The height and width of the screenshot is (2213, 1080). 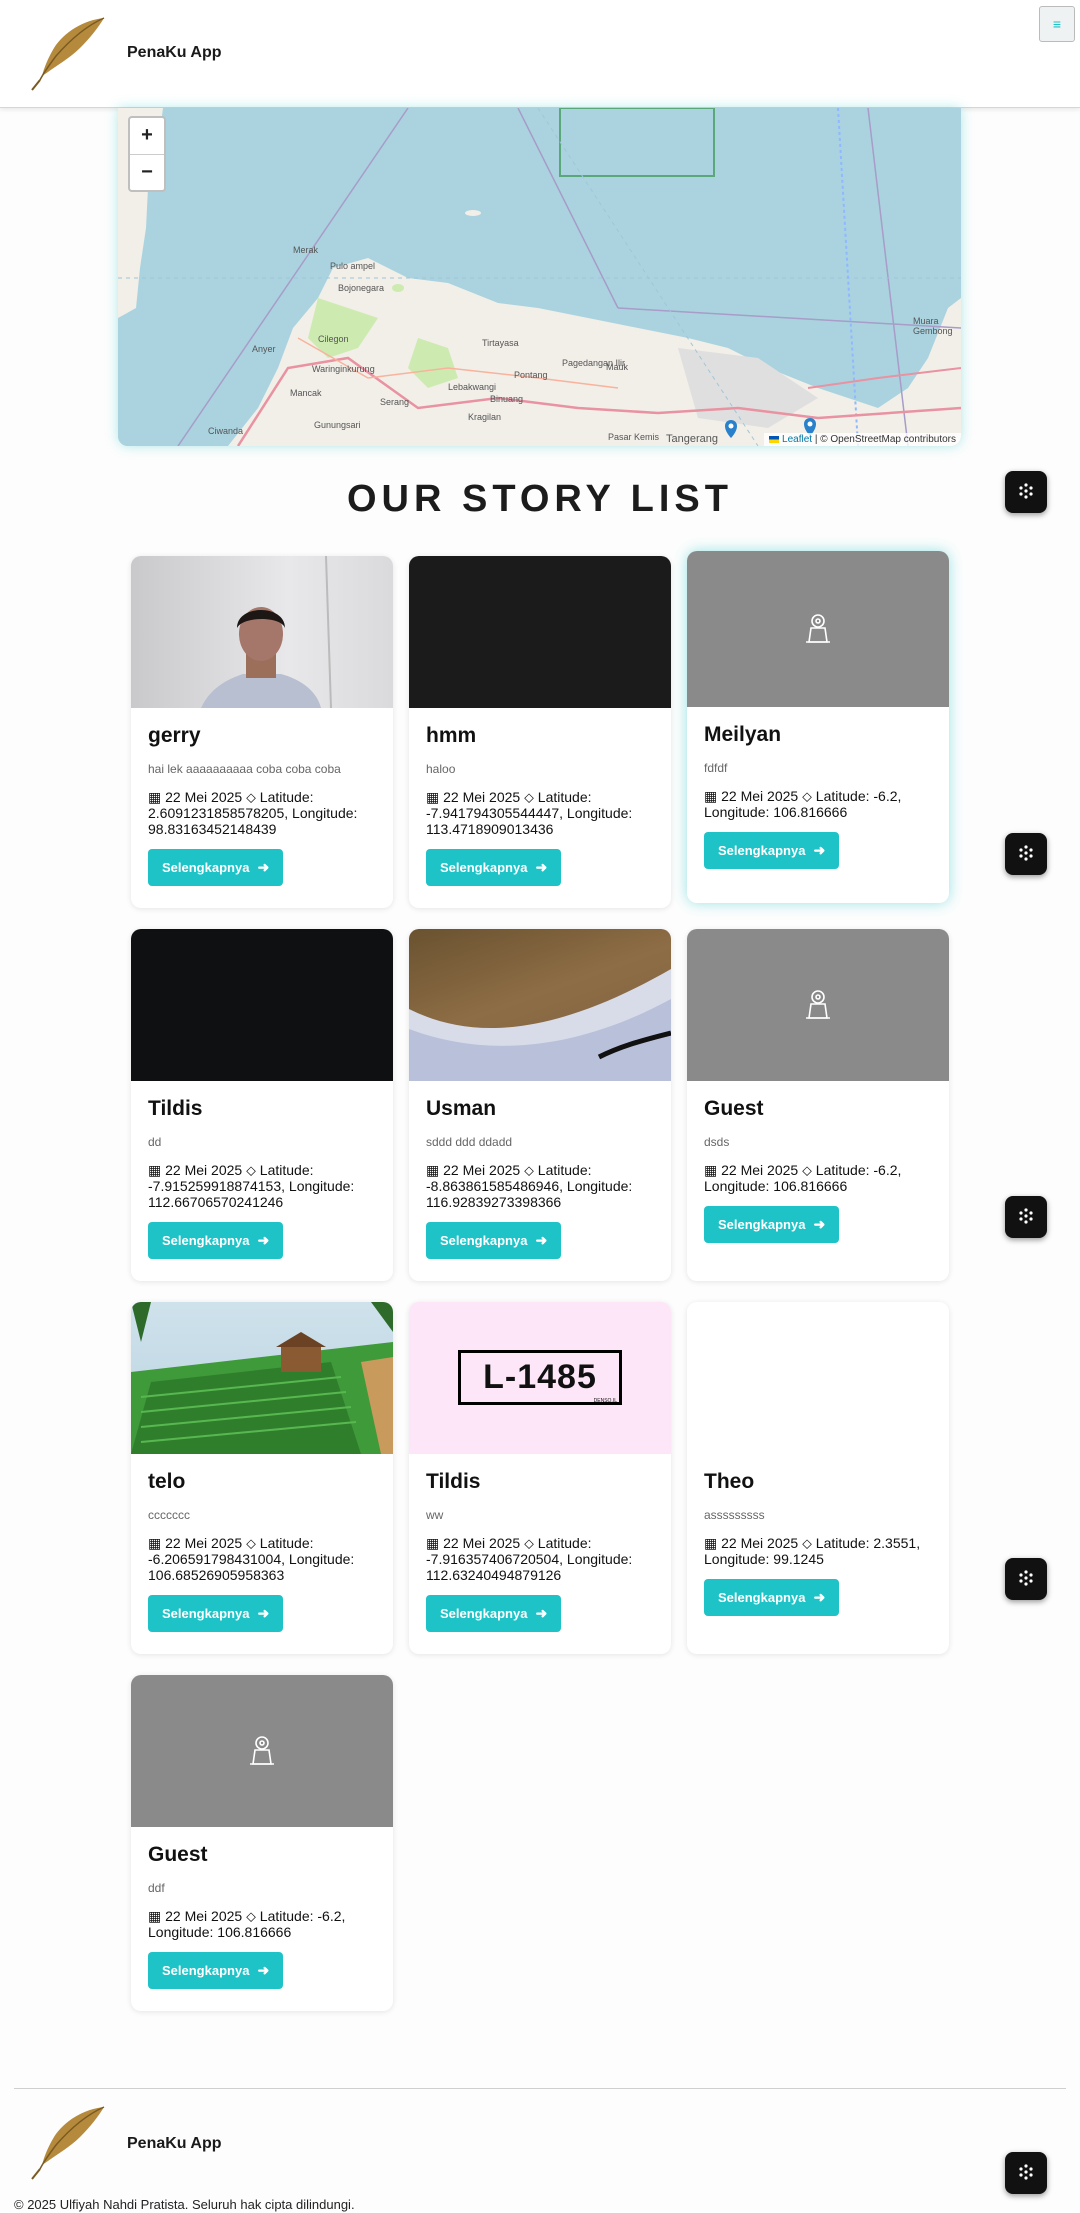 I want to click on map-label: Merak, so click(x=306, y=250).